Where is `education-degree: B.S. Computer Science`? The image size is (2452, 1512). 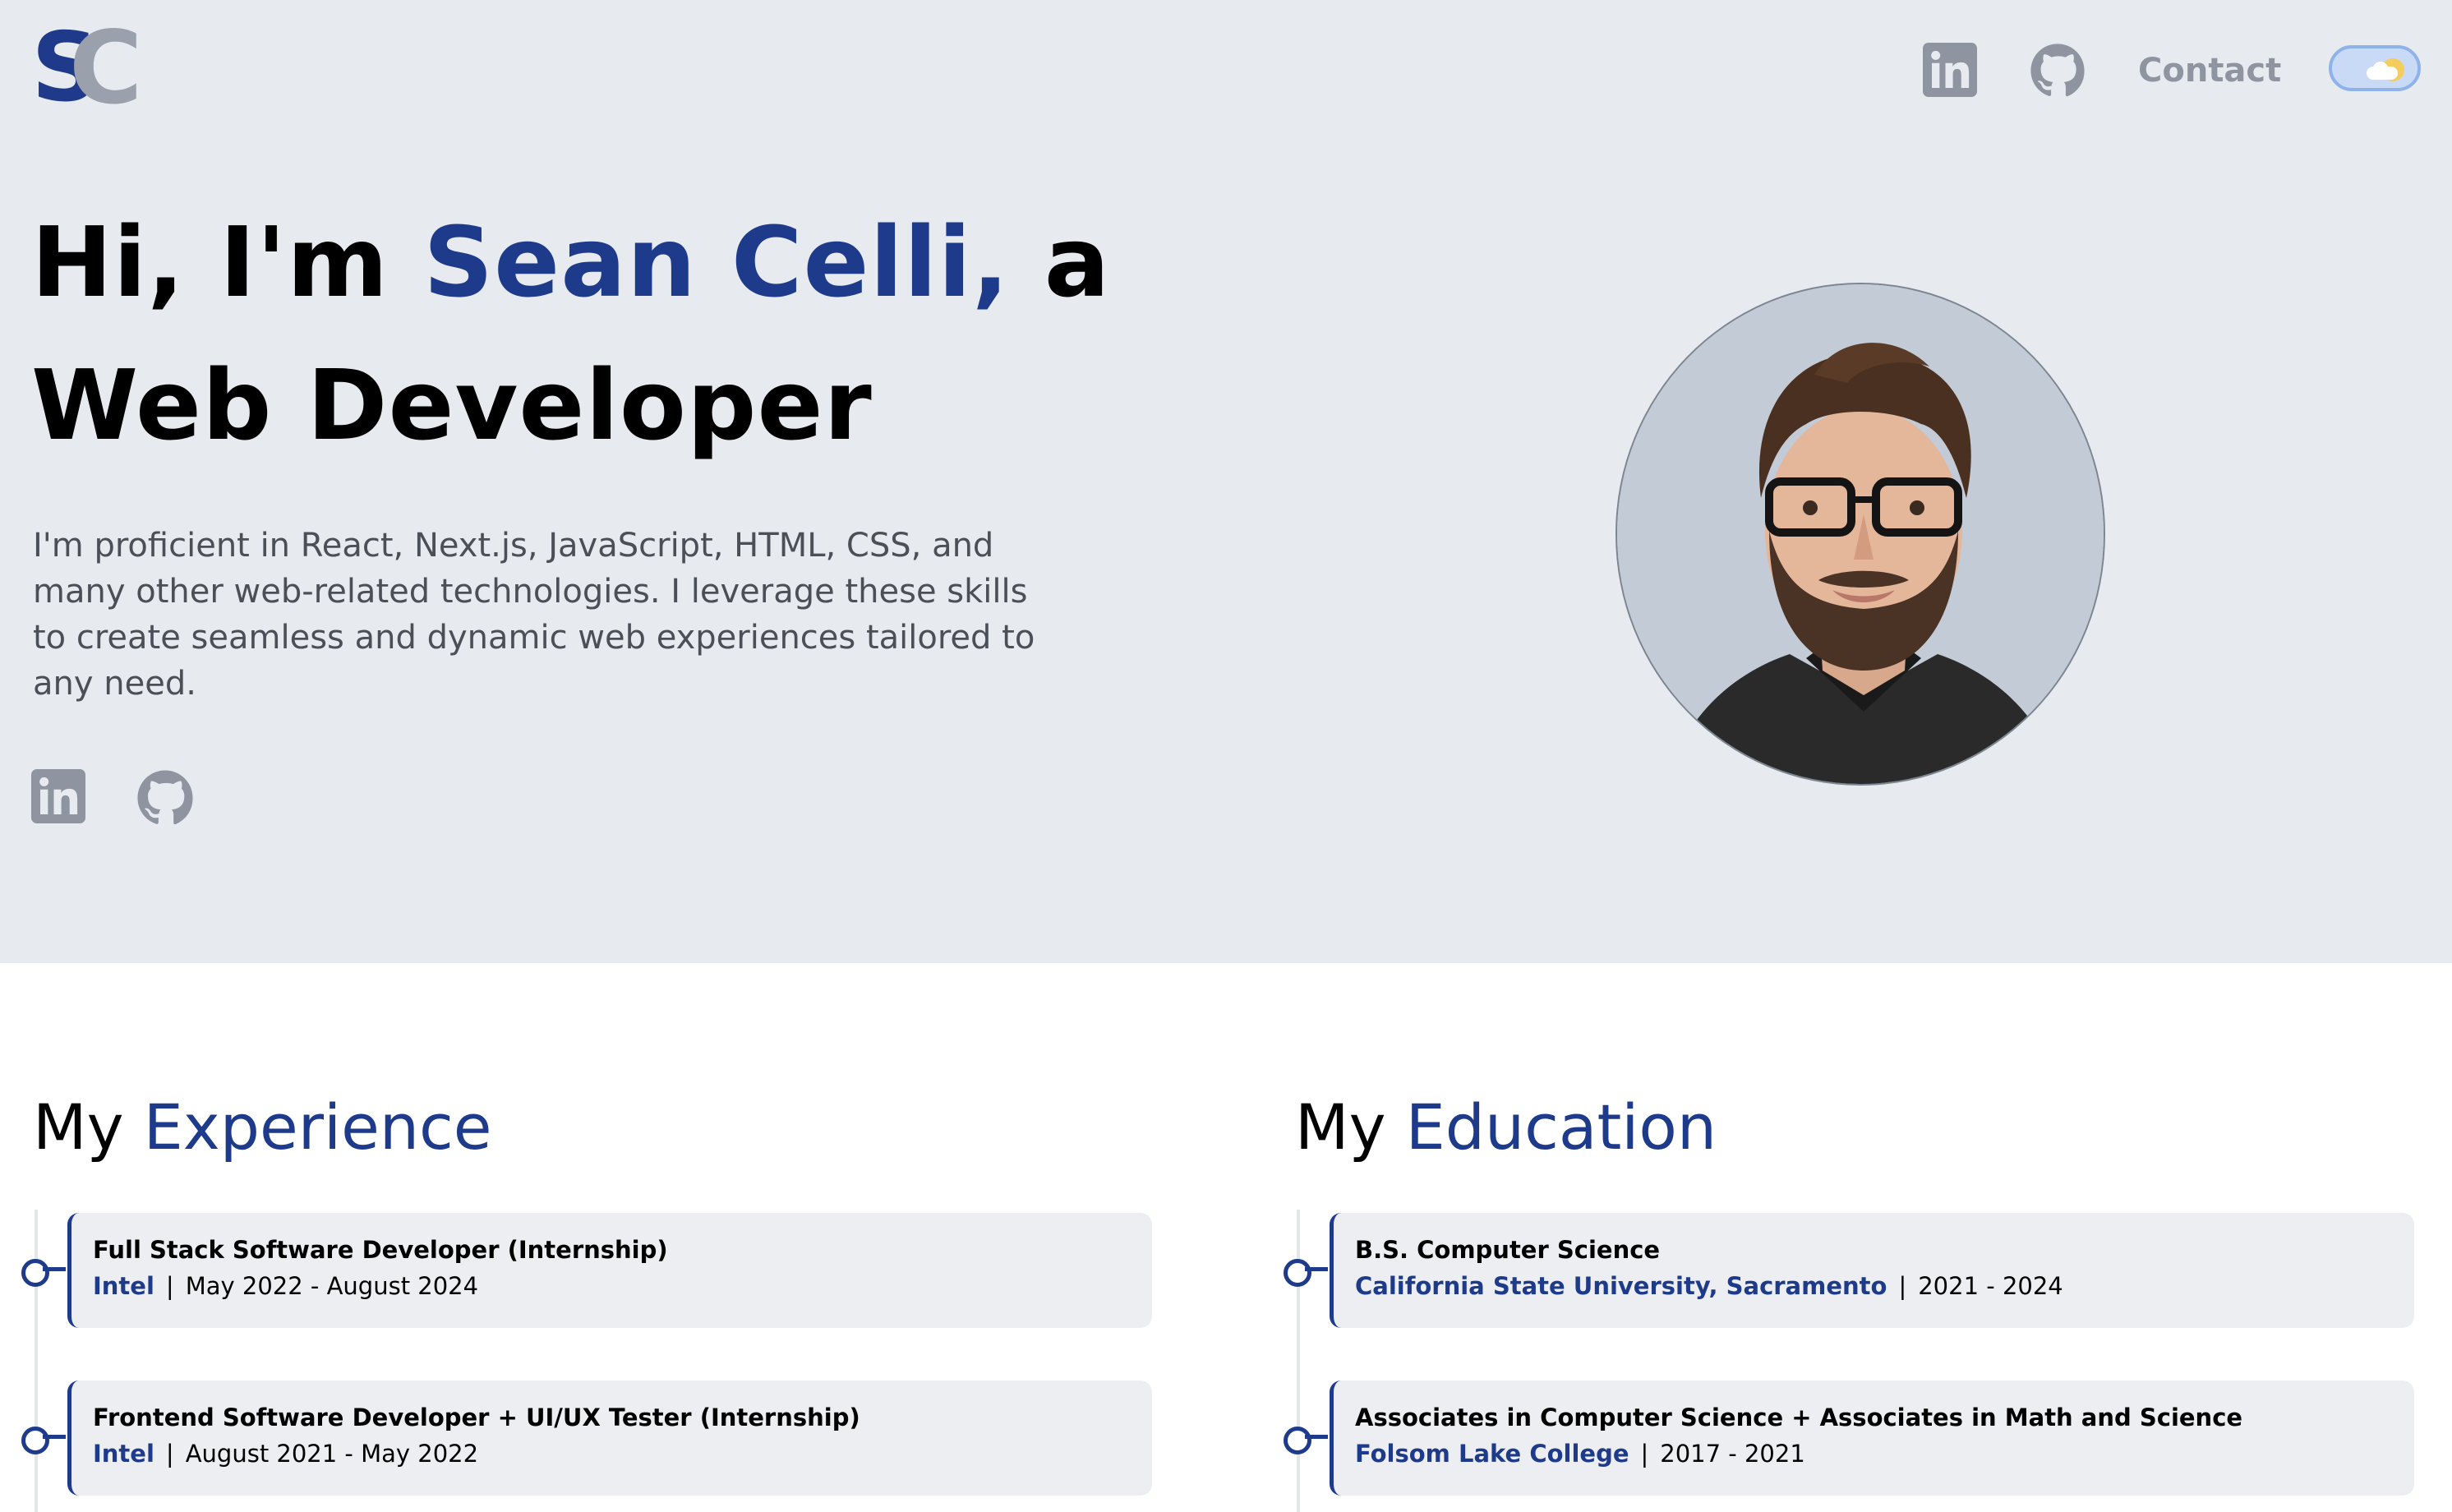 education-degree: B.S. Computer Science is located at coordinates (1508, 1250).